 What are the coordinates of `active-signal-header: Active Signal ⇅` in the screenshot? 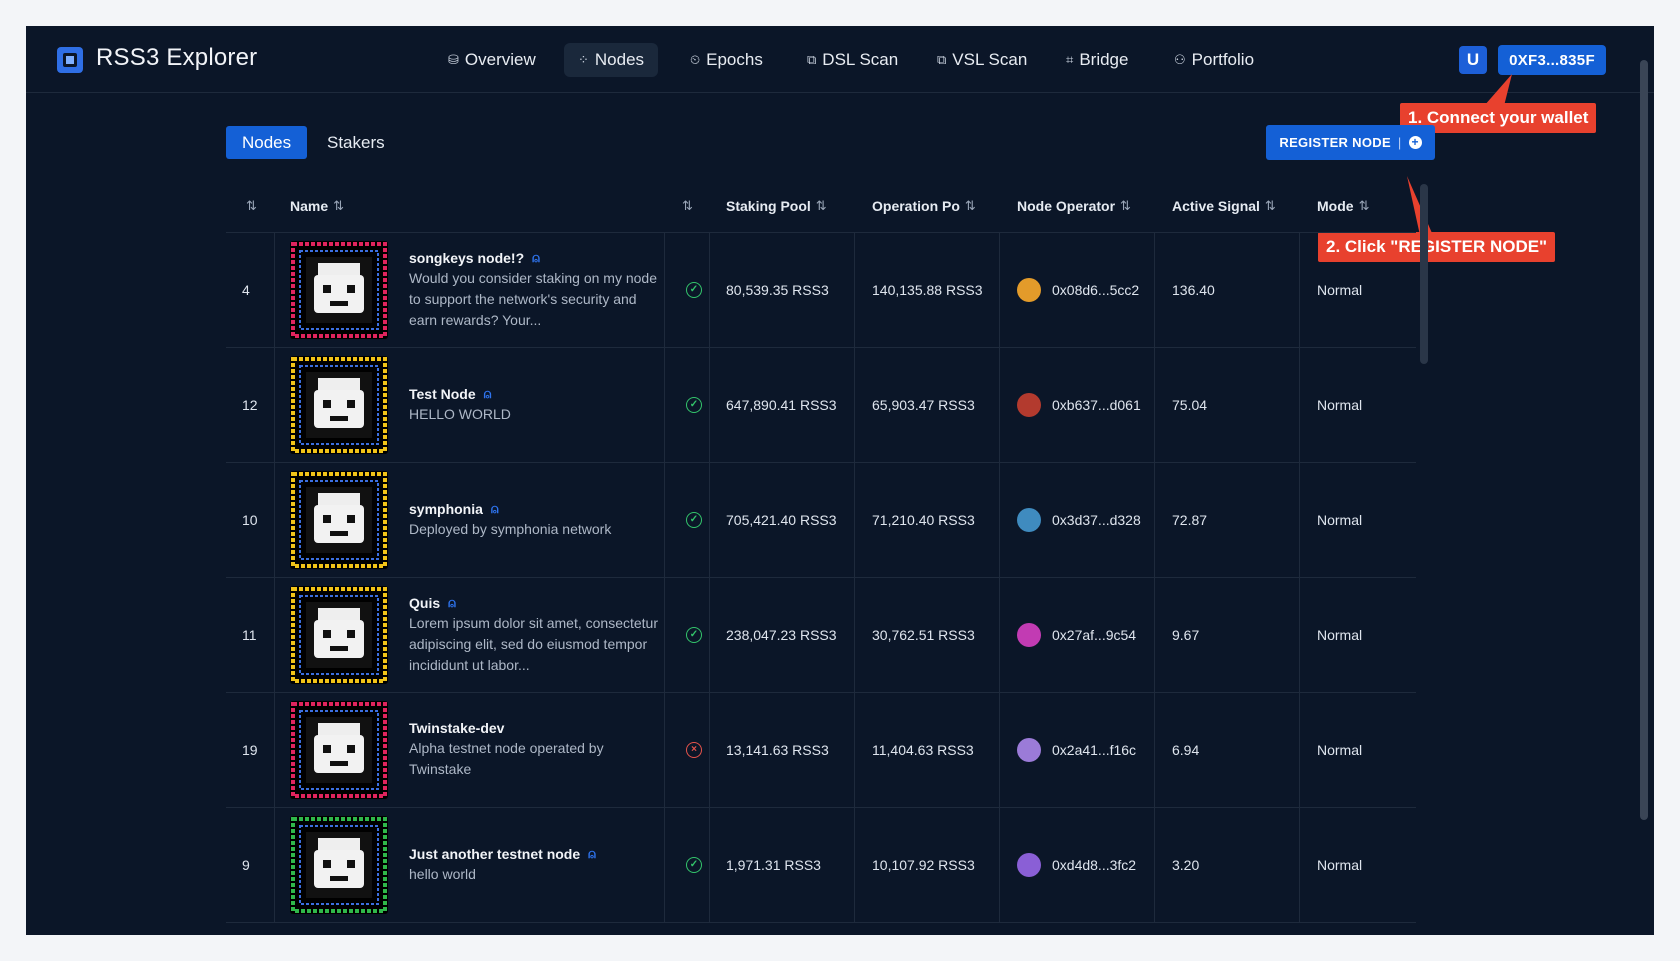 It's located at (1224, 206).